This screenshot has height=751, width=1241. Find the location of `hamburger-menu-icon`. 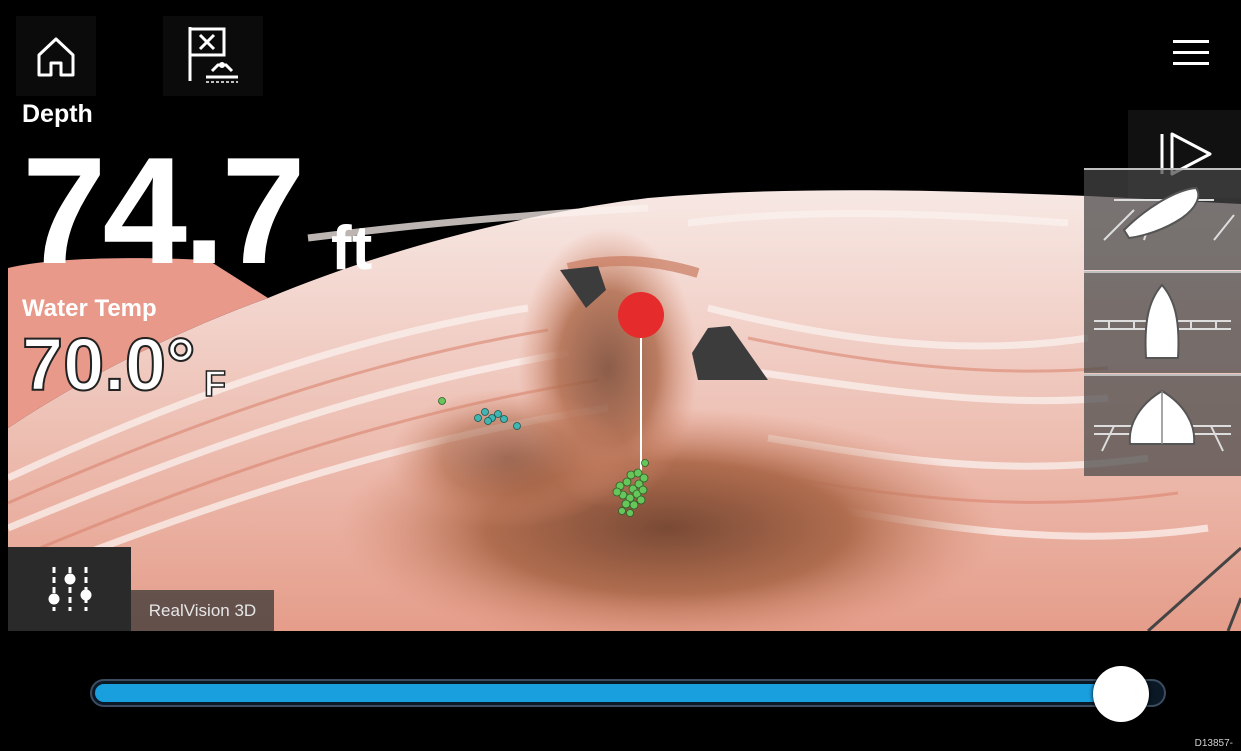

hamburger-menu-icon is located at coordinates (1191, 52).